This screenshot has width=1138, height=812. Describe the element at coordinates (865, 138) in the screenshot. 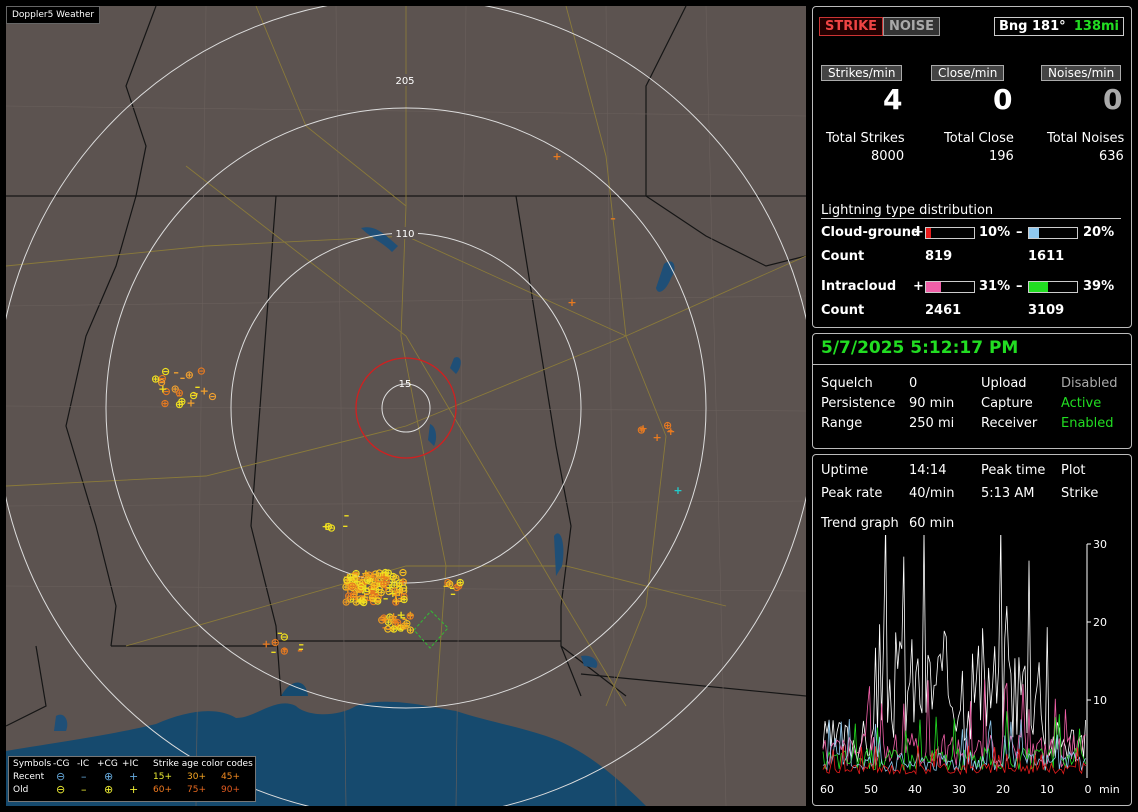

I see `total-strikes-label: Total Strikes` at that location.